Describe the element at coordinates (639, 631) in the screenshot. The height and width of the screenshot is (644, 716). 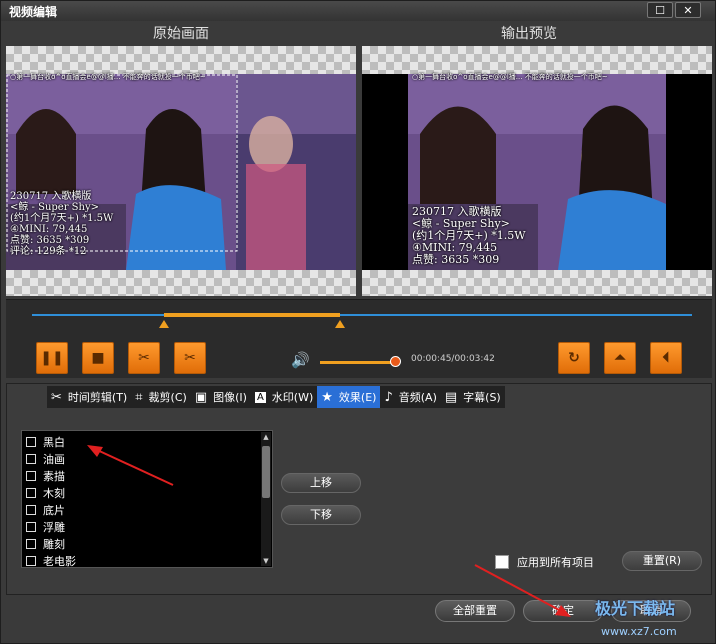
I see `watermark-url: www.xz7.com` at that location.